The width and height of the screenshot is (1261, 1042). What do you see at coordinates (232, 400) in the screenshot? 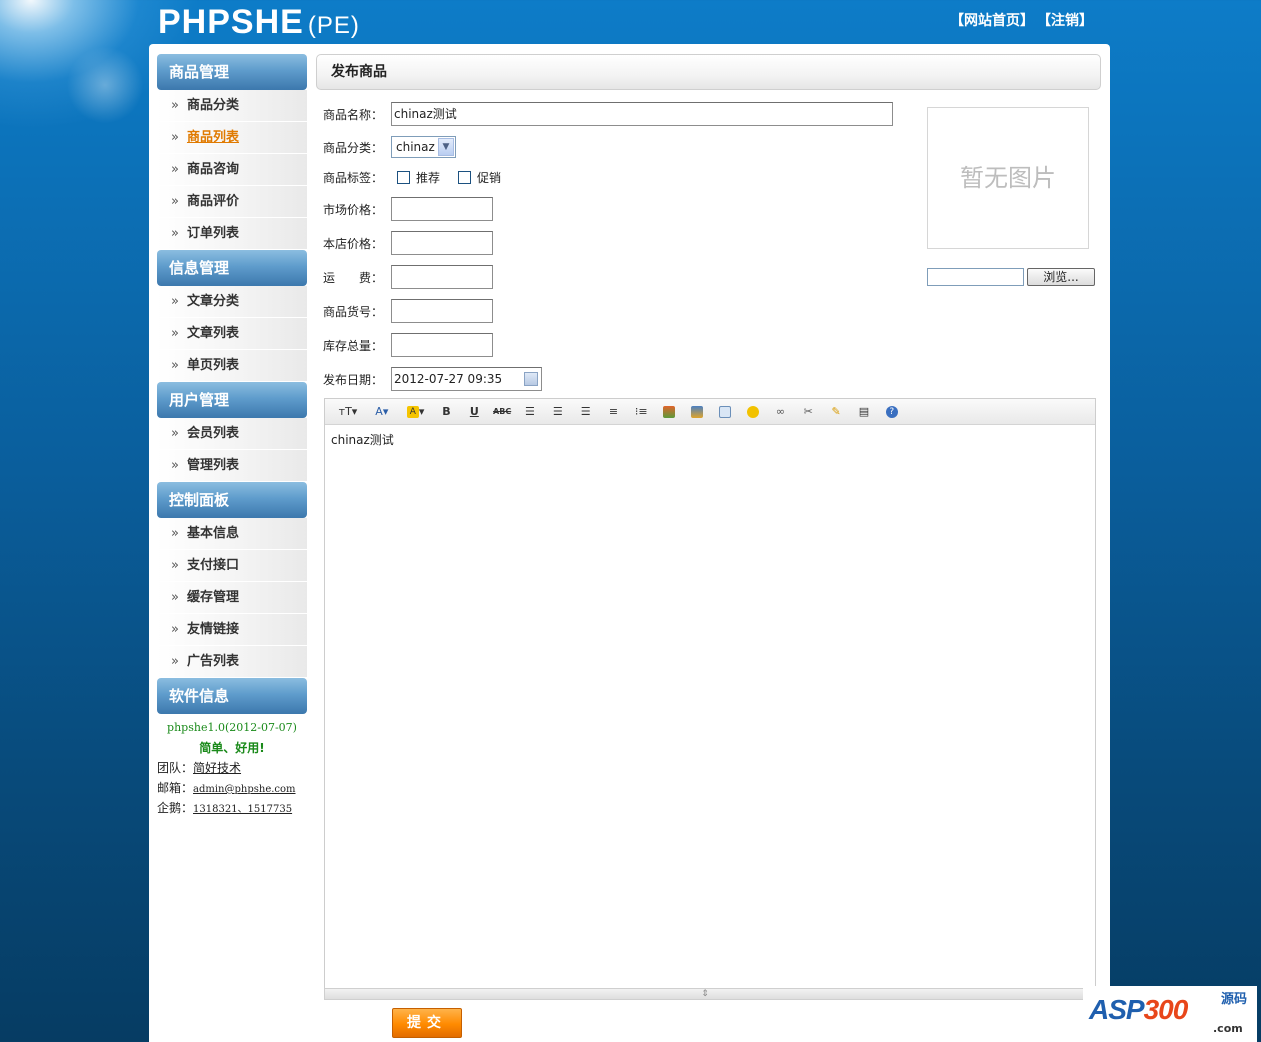
I see `sidebar-section-users: 用户管理` at bounding box center [232, 400].